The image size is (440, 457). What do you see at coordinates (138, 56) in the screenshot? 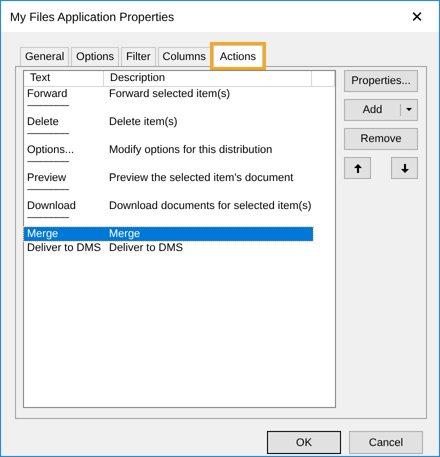
I see `tab: Filter` at bounding box center [138, 56].